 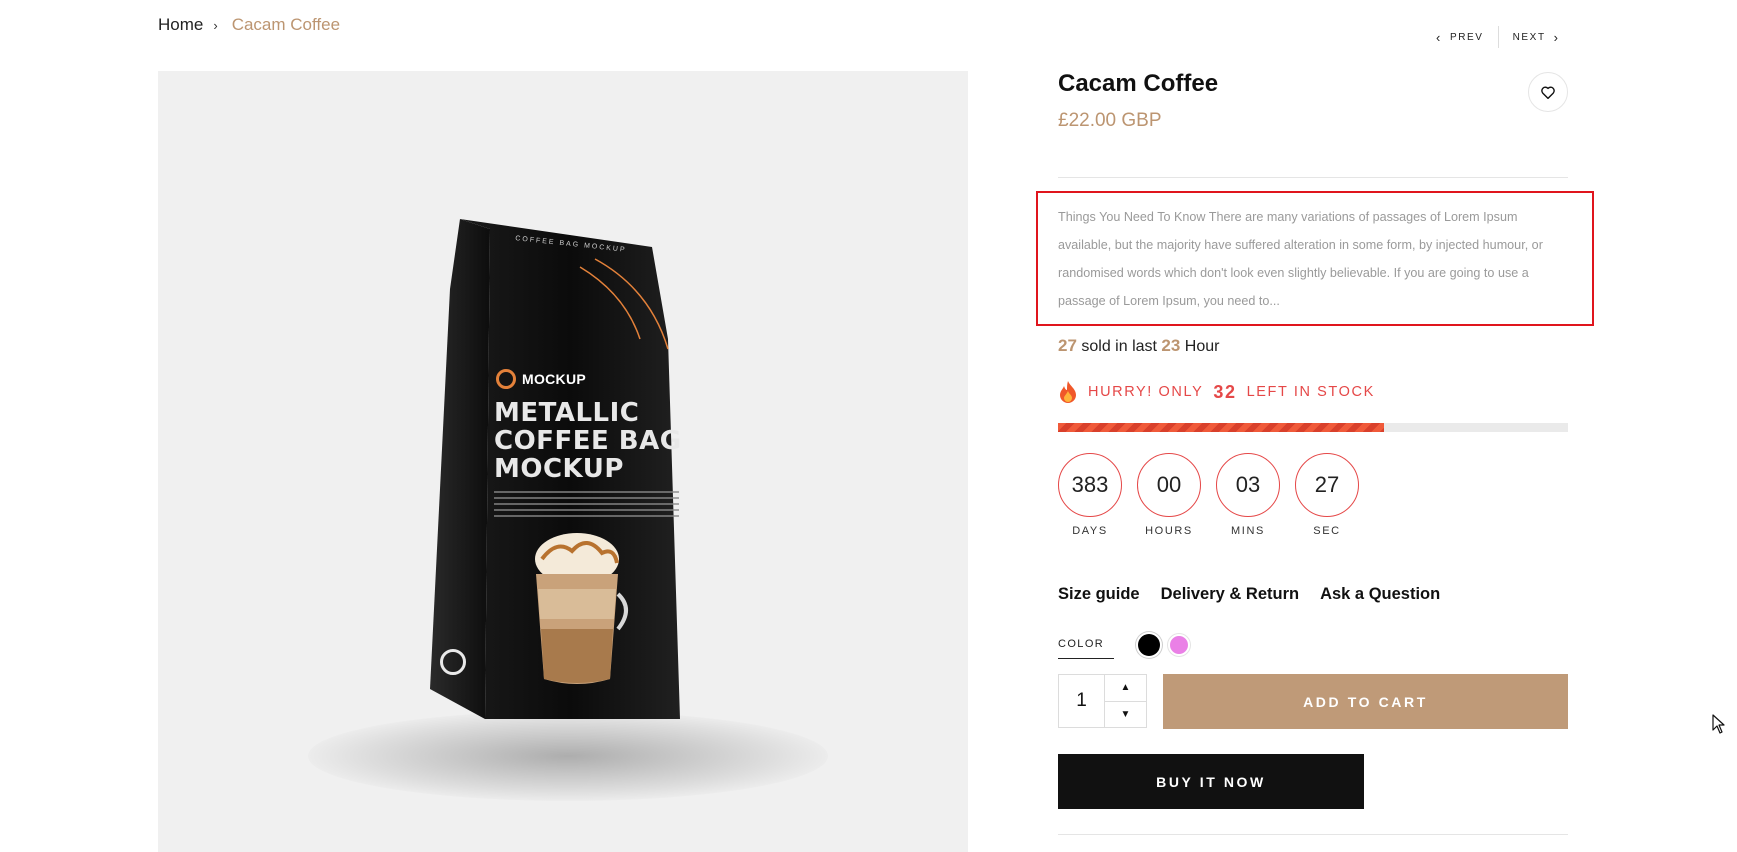 I want to click on bag-headline-line-2: COFFEE BAG, so click(x=588, y=441).